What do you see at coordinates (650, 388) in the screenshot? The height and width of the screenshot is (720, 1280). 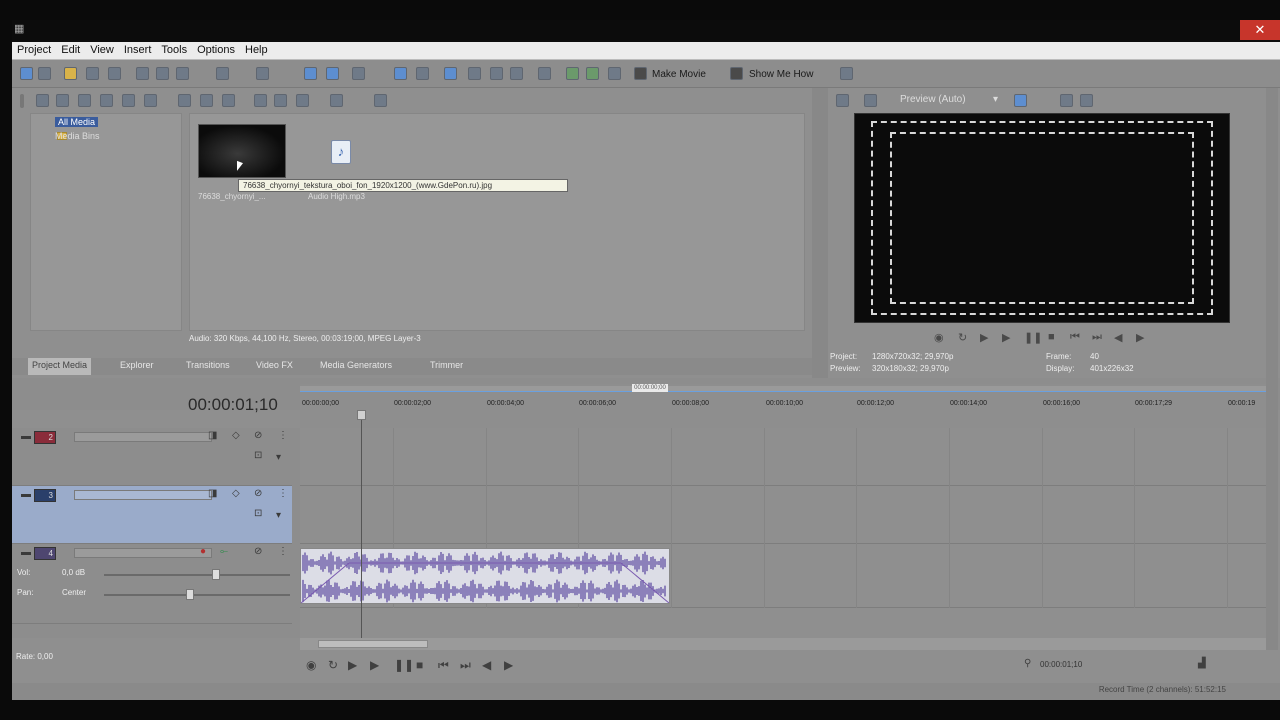 I see `loop-region-tag: 00:00:00;00` at bounding box center [650, 388].